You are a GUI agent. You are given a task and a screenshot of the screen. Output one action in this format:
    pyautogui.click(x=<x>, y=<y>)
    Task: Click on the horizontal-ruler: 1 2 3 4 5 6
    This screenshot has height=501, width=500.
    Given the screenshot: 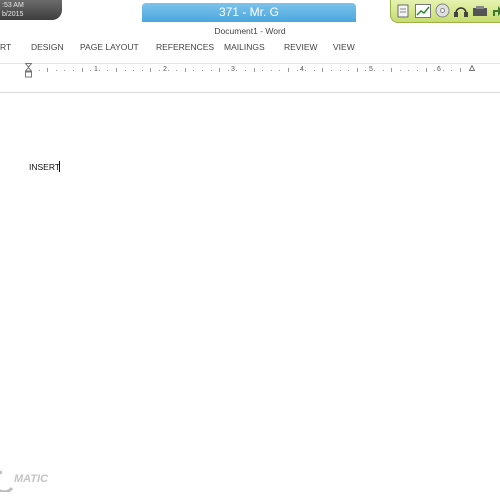 What is the action you would take?
    pyautogui.click(x=250, y=70)
    